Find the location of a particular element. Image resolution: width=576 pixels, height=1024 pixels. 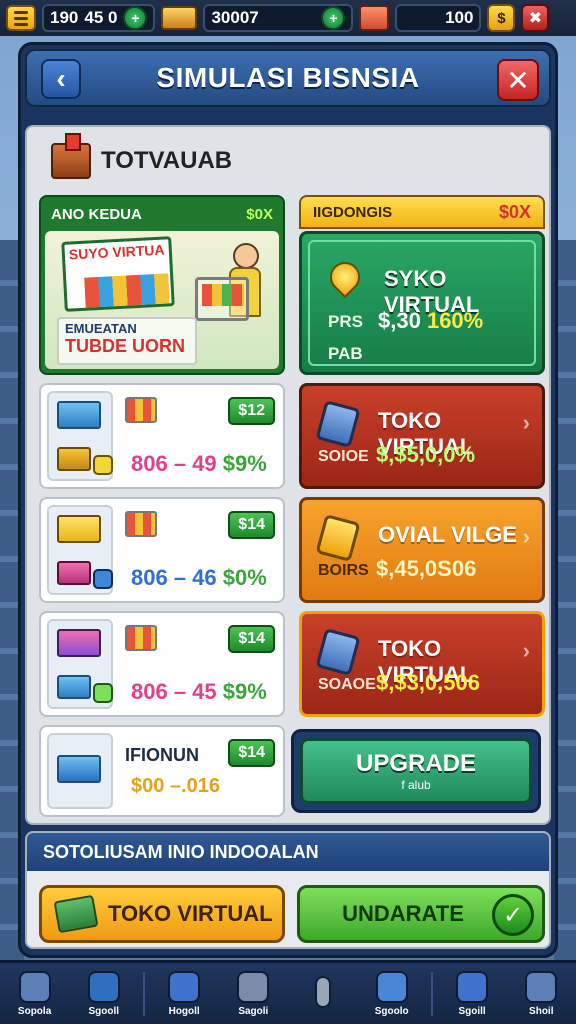

add-resource-2-button: + is located at coordinates (333, 18).